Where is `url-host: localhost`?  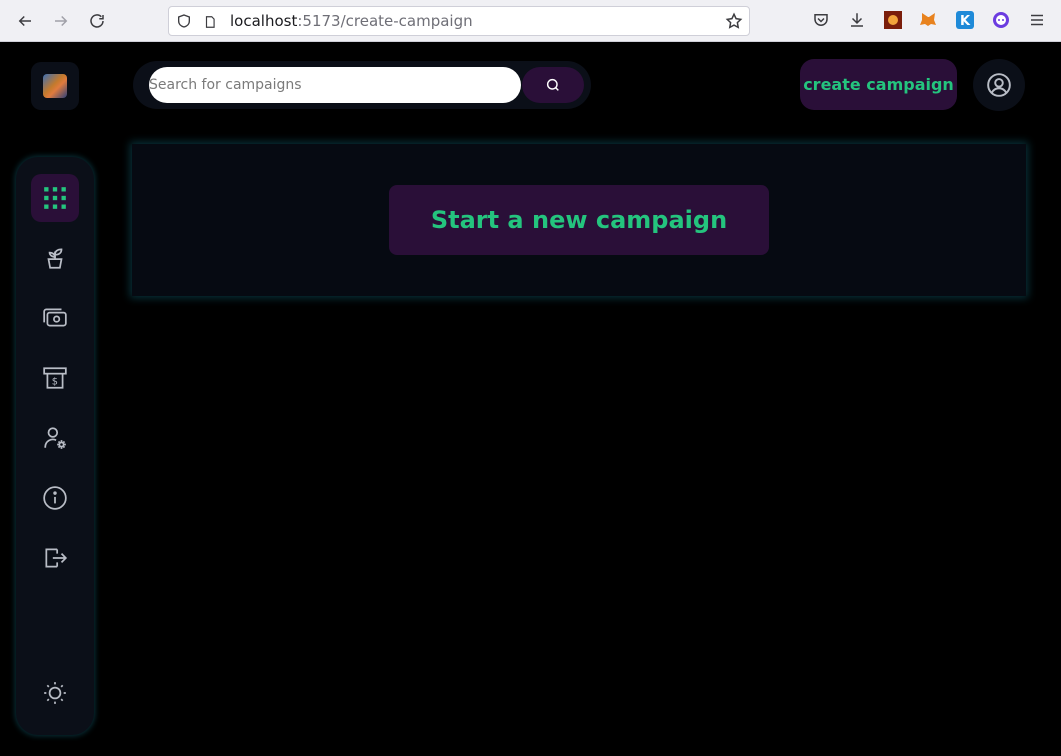
url-host: localhost is located at coordinates (264, 21).